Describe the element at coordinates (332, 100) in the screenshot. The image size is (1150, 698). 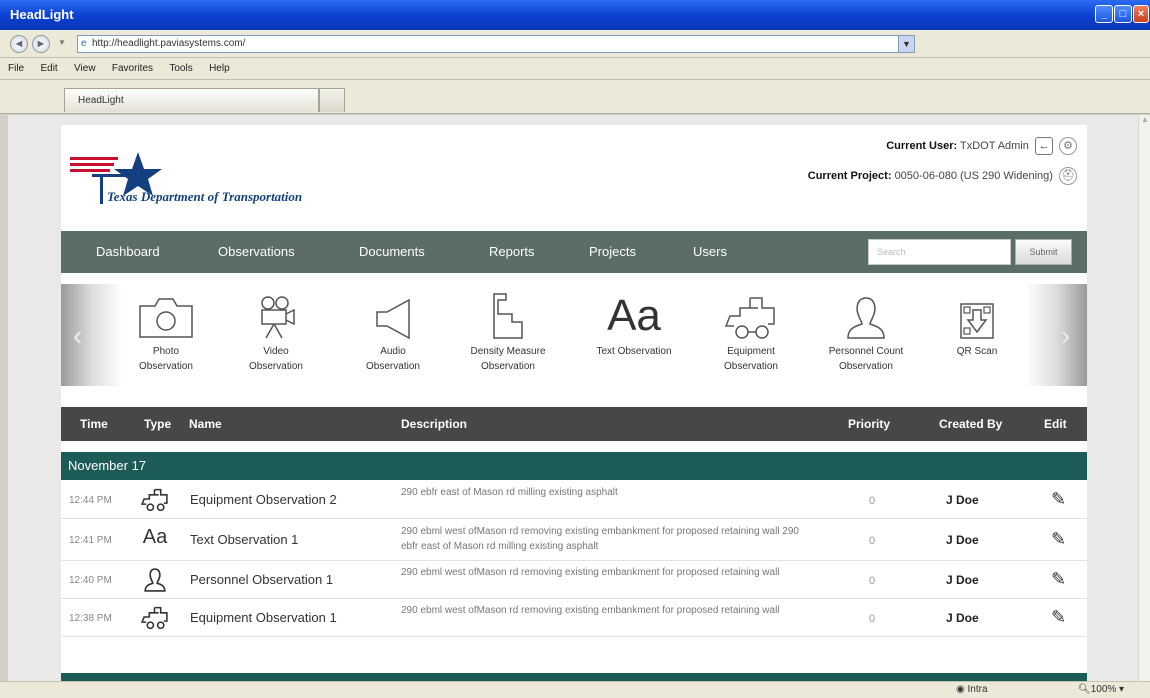
I see `new-tab-button` at that location.